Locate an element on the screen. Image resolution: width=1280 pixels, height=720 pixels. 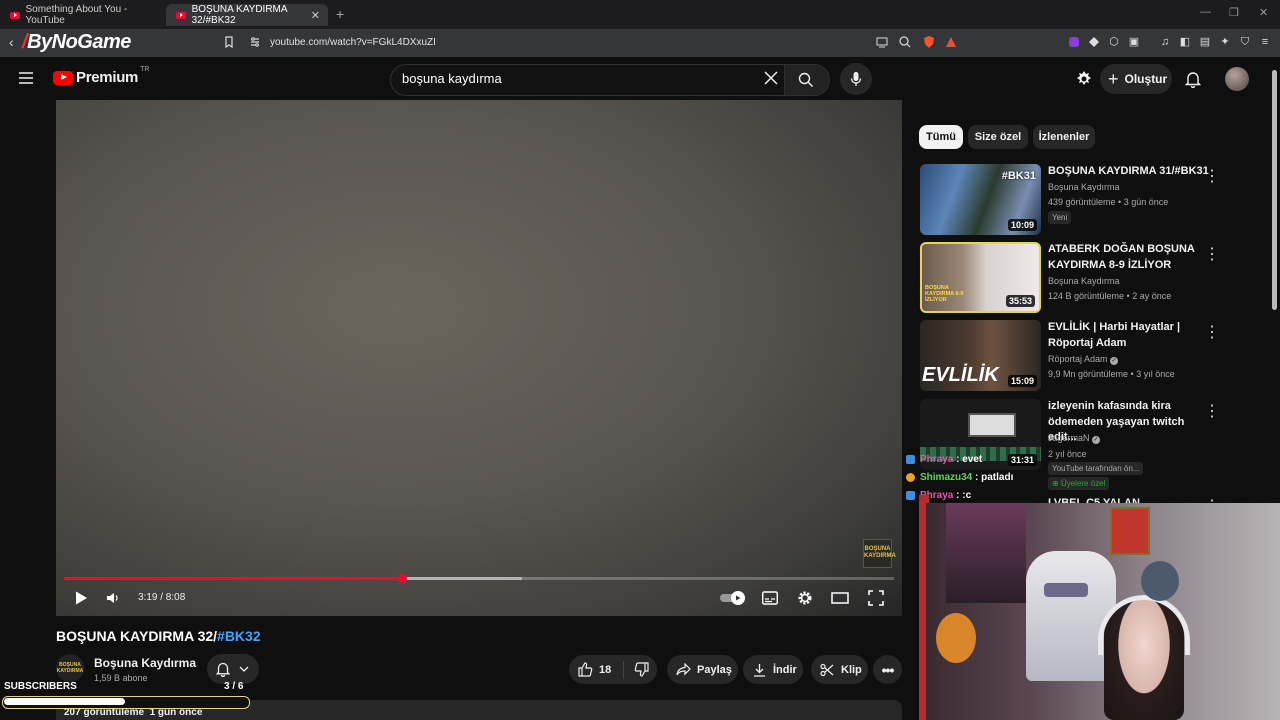
more-actions-button: ••• is located at coordinates (887, 669).